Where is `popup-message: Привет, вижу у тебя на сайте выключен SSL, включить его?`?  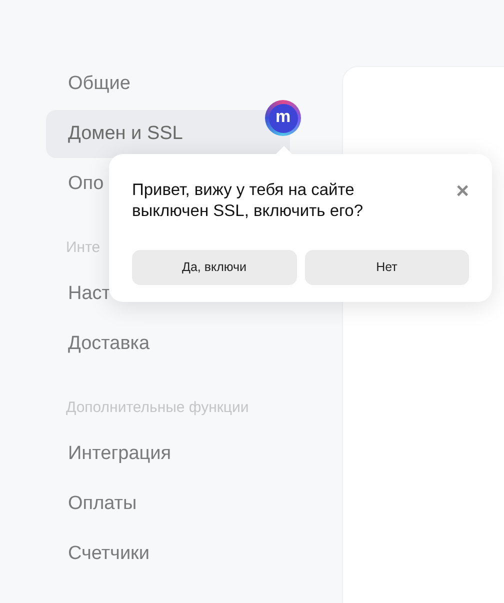 popup-message: Привет, вижу у тебя на сайте выключен SSL, включить его? is located at coordinates (248, 201).